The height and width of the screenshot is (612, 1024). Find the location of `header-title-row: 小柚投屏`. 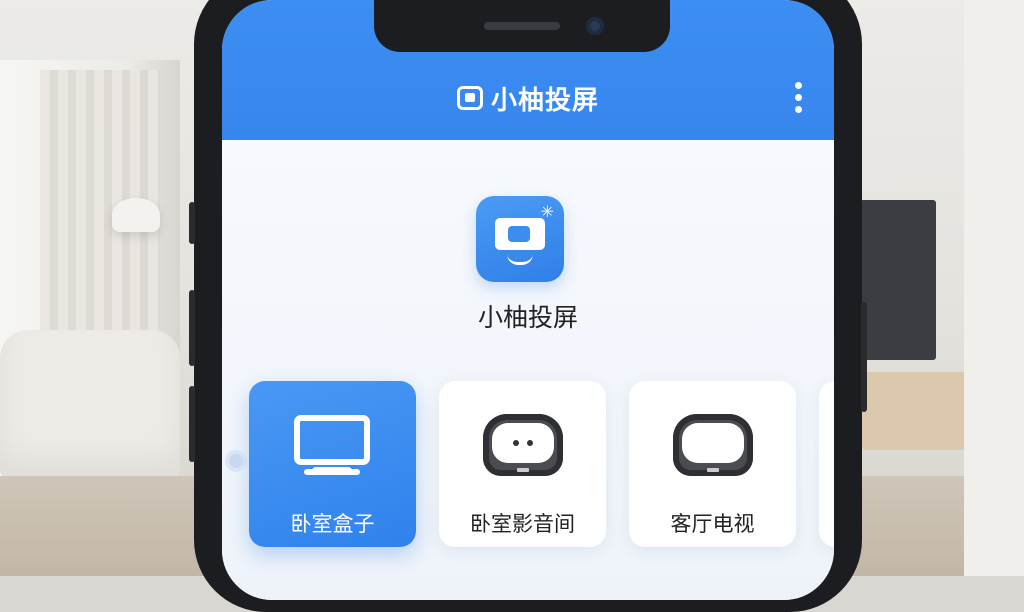

header-title-row: 小柚投屏 is located at coordinates (528, 98).